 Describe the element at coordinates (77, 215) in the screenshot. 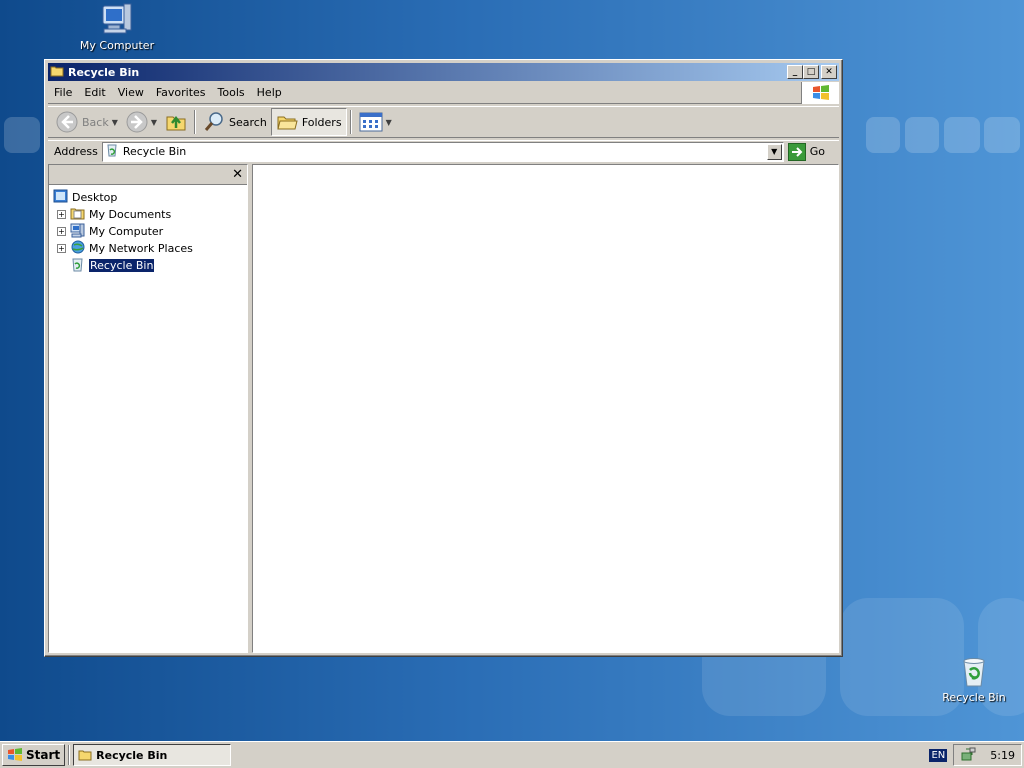

I see `my-documents-icon` at that location.